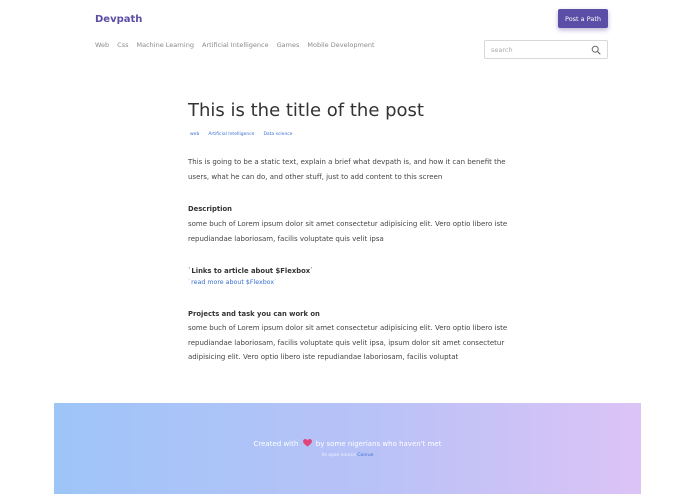 Image resolution: width=695 pixels, height=494 pixels. I want to click on nav-item-machine-learning: Machine Learning, so click(165, 45).